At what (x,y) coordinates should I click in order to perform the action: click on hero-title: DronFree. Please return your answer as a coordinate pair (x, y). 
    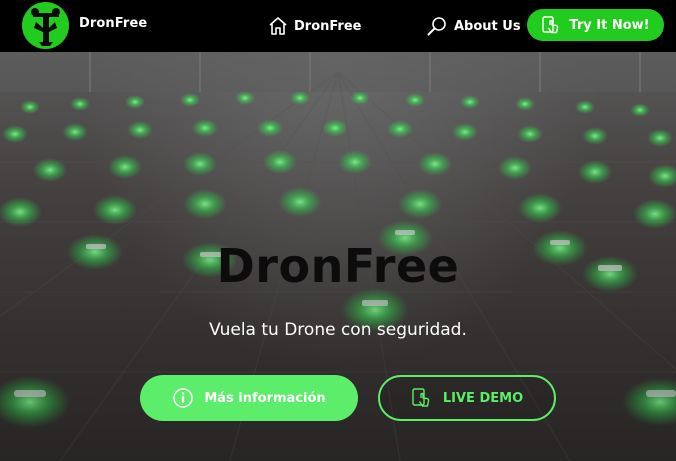
    Looking at the image, I should click on (338, 266).